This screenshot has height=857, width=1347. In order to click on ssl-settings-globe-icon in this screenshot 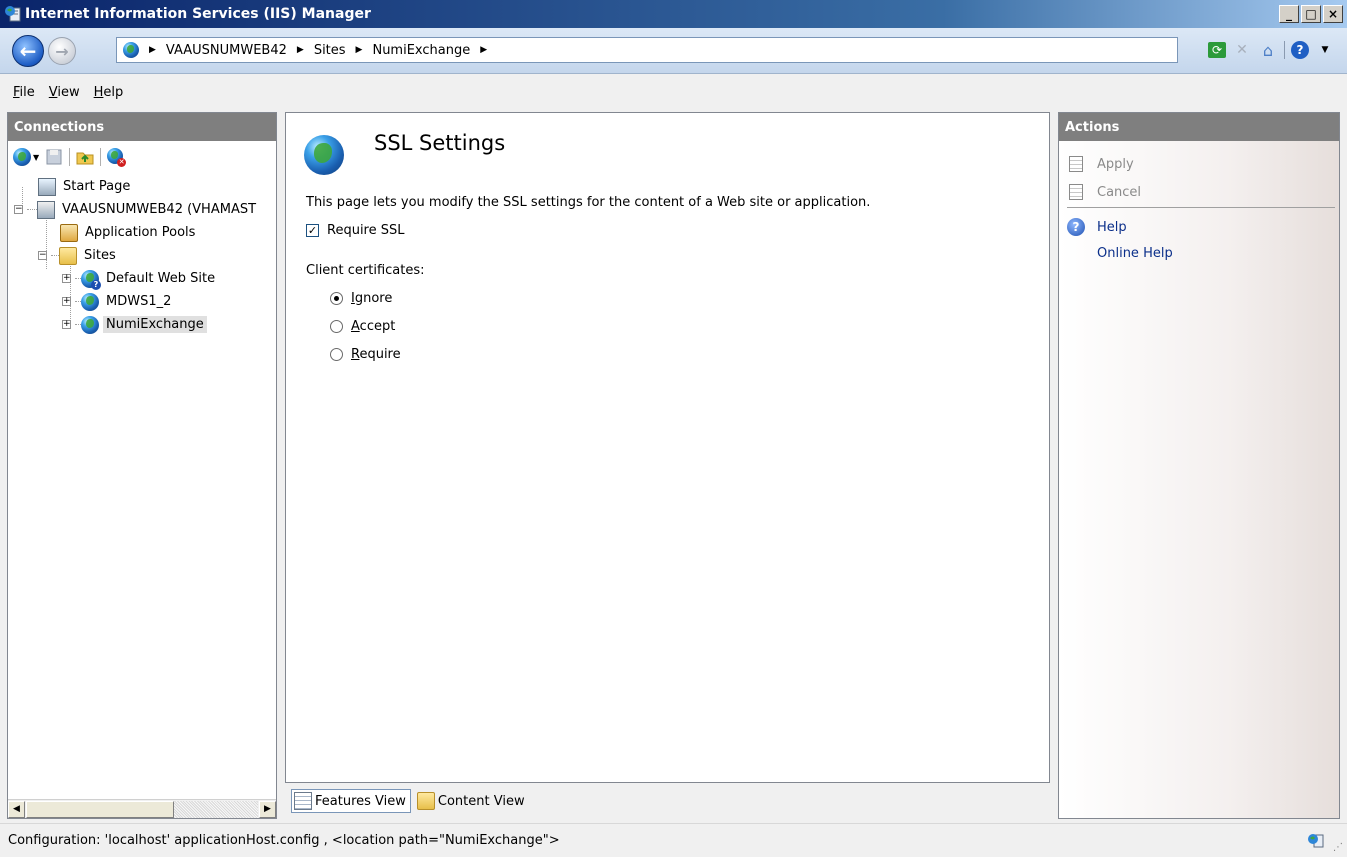, I will do `click(324, 155)`.